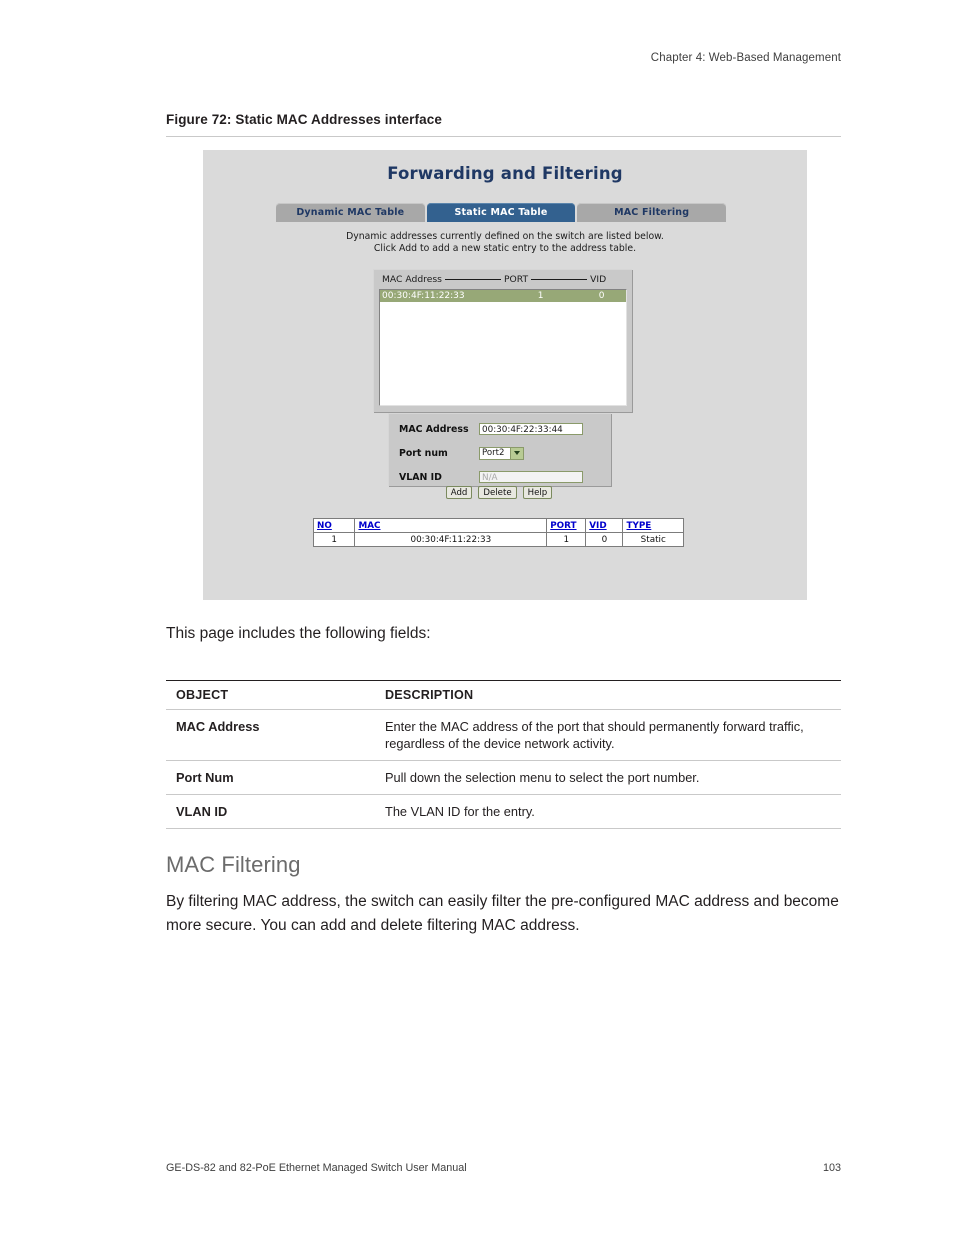  I want to click on port-num-value: Port2, so click(493, 453).